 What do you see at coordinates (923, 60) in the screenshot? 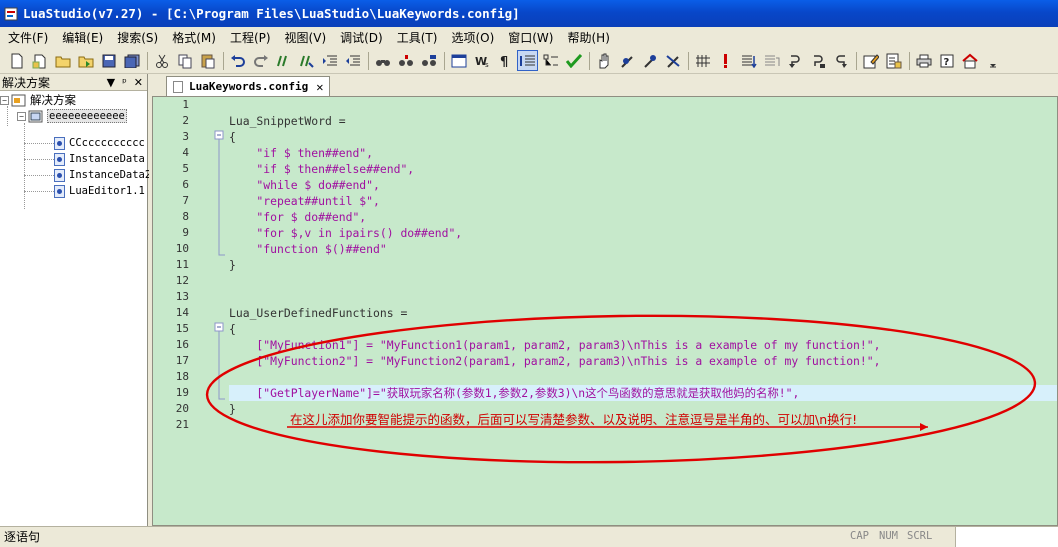
I see `print-icon` at bounding box center [923, 60].